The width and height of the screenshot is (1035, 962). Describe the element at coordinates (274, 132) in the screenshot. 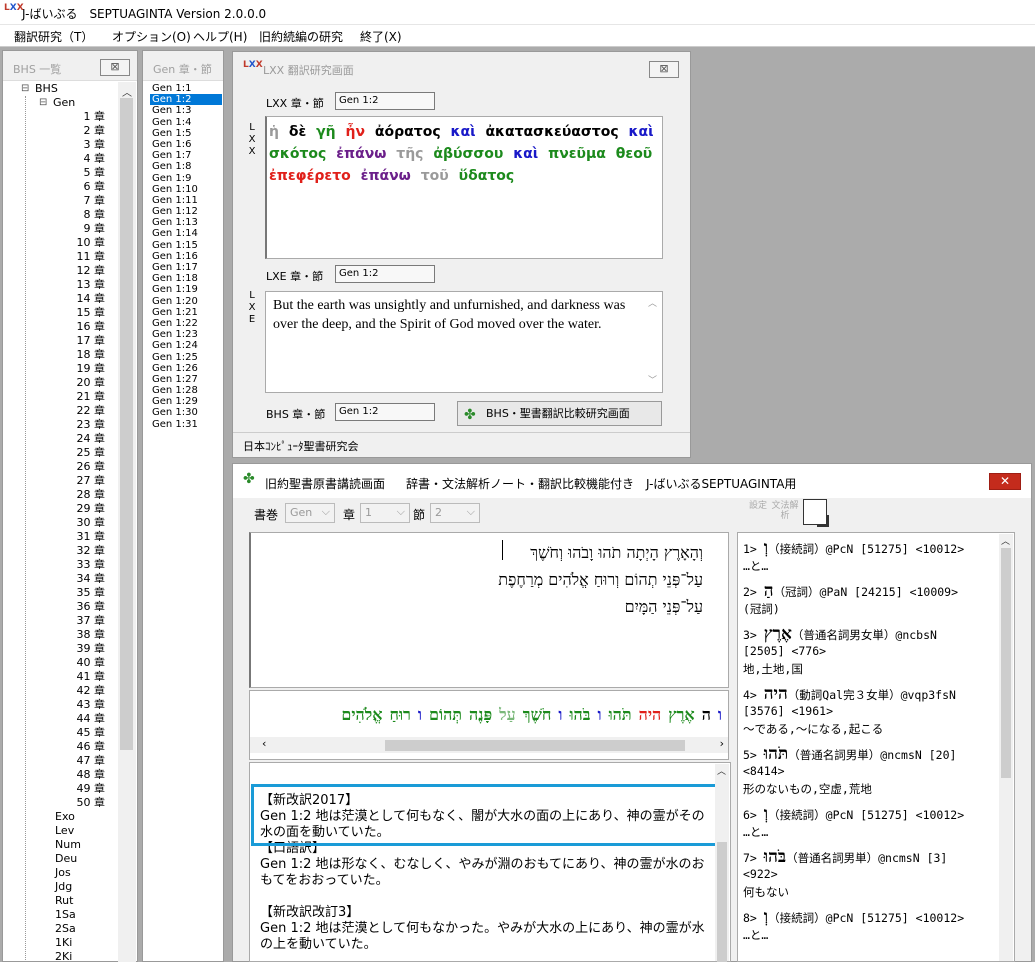

I see `greek-word: ἡ` at that location.